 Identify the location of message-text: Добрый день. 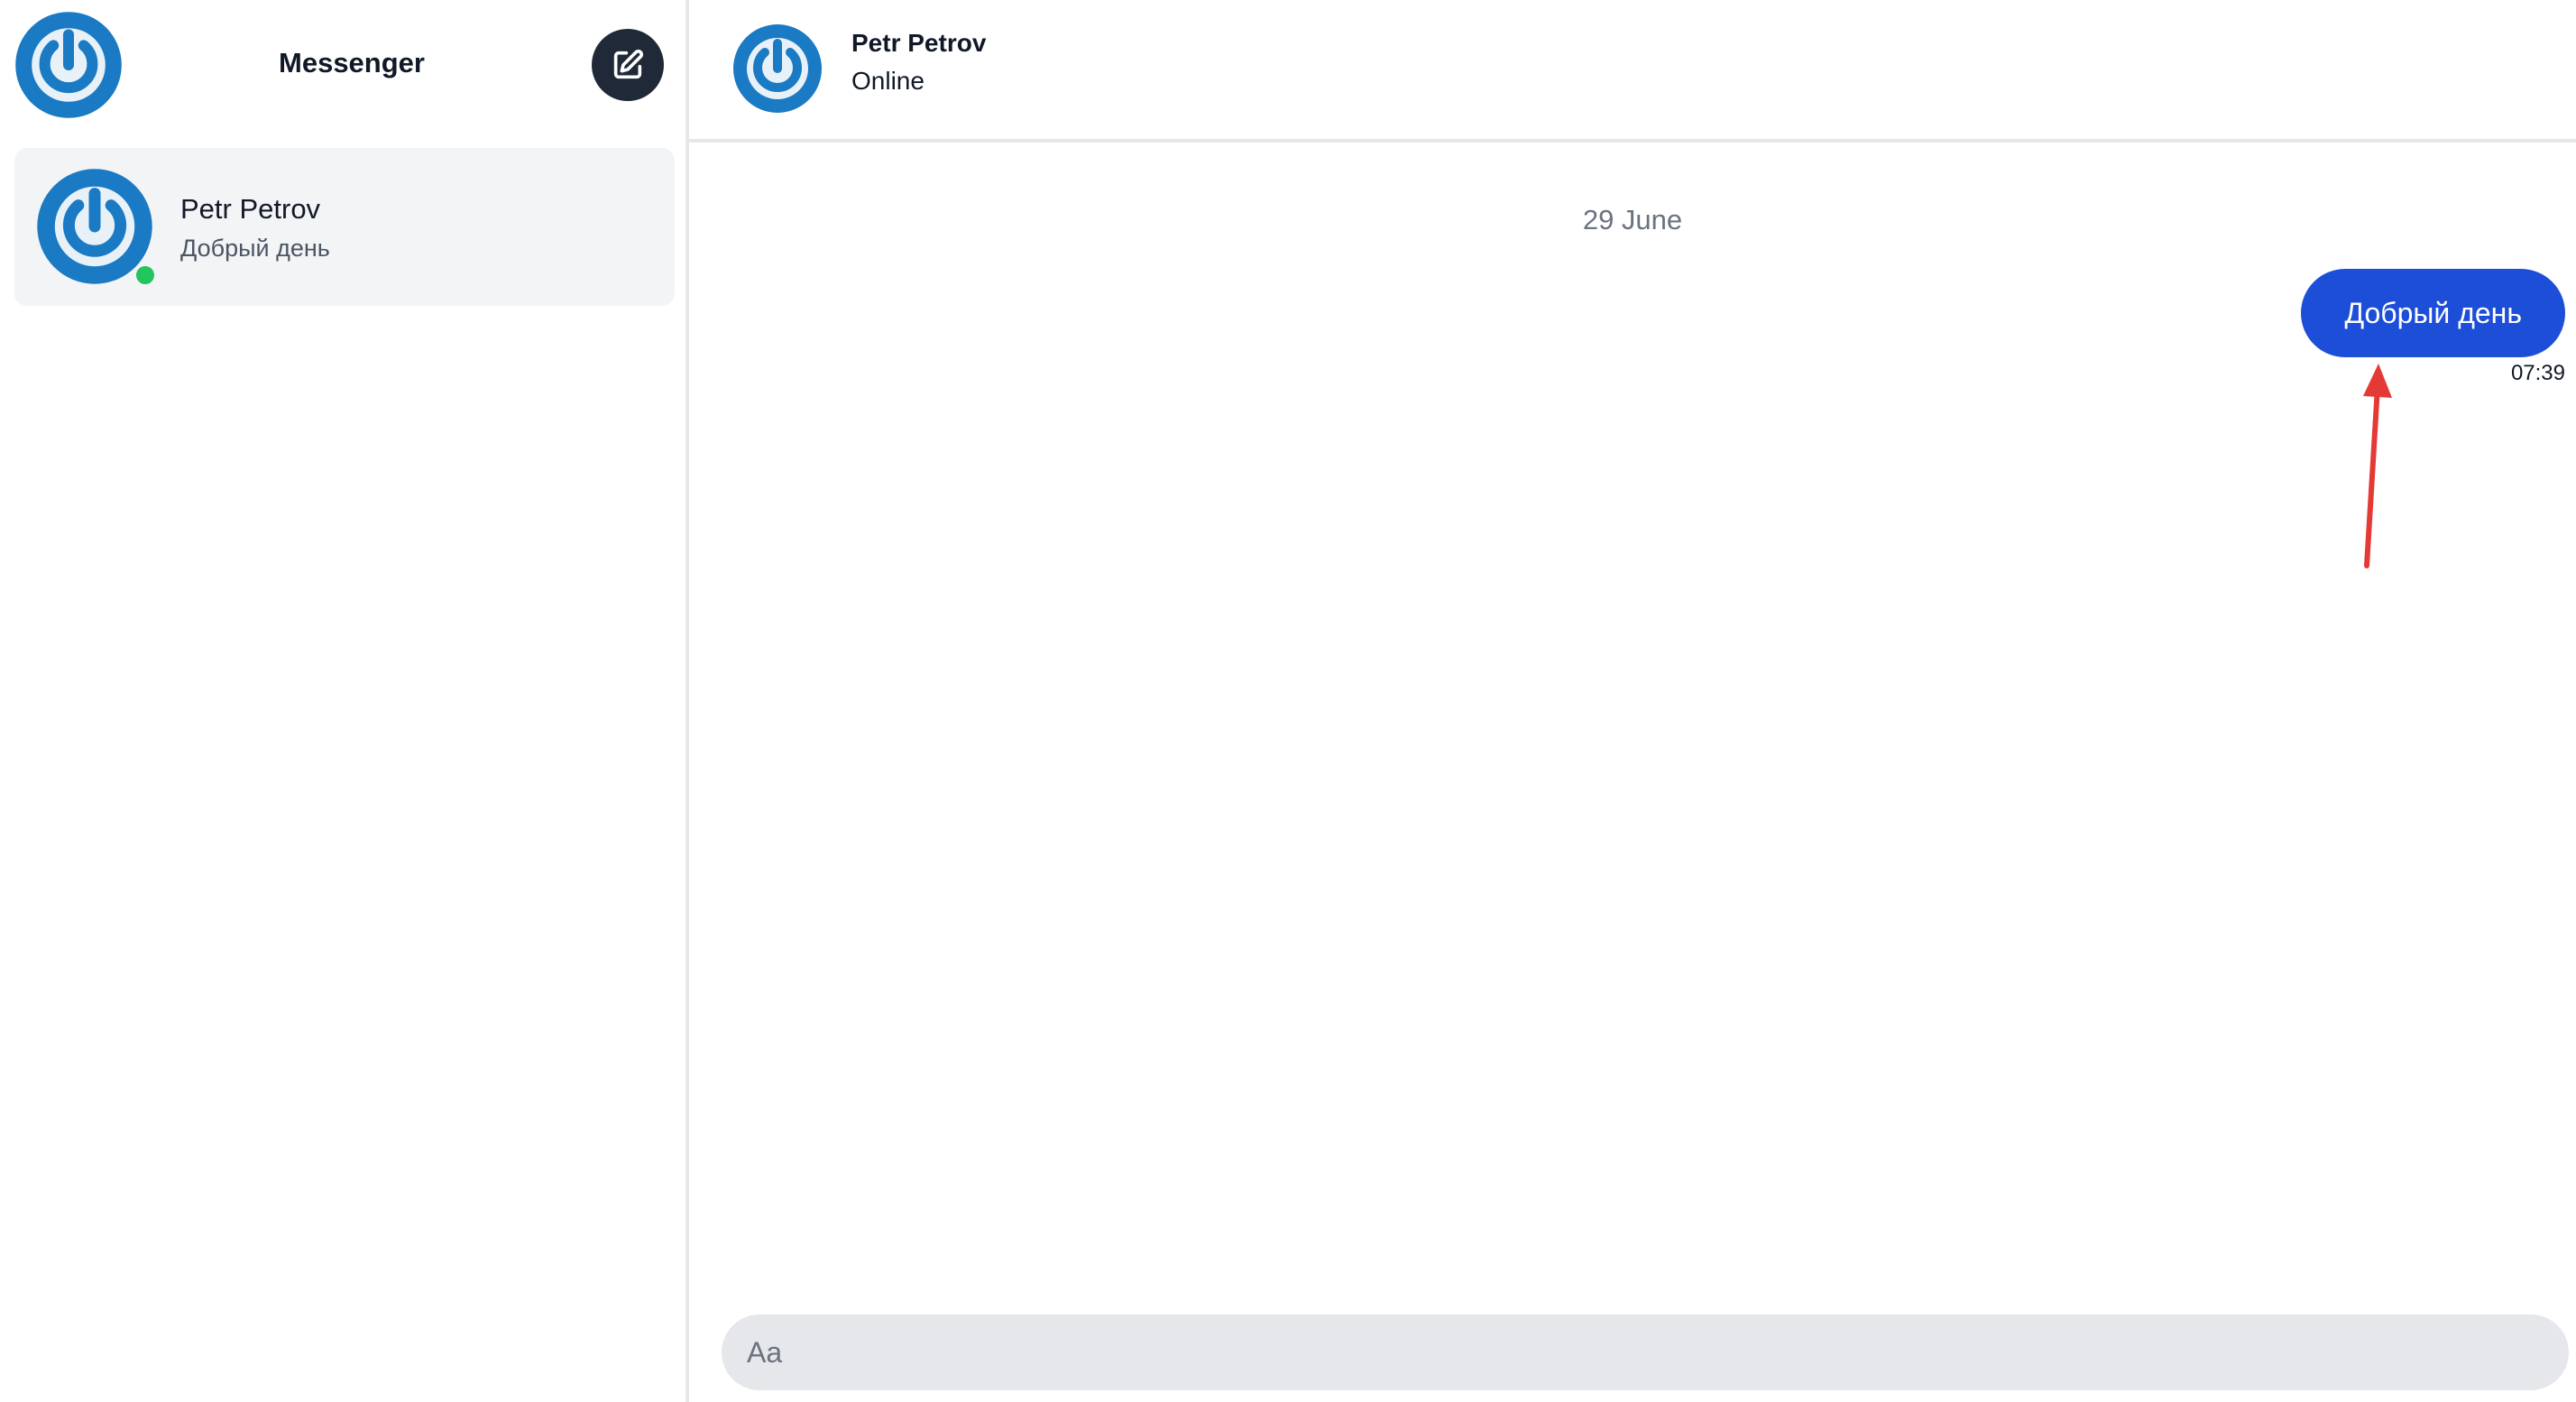
(2433, 312).